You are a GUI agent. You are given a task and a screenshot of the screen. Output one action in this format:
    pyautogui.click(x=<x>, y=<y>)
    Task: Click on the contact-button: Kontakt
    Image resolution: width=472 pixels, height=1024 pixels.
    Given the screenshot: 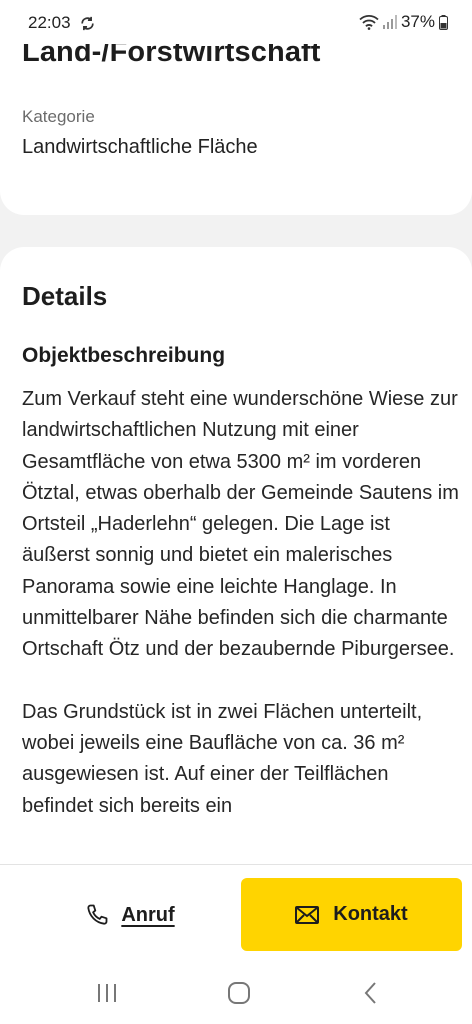 What is the action you would take?
    pyautogui.click(x=351, y=914)
    